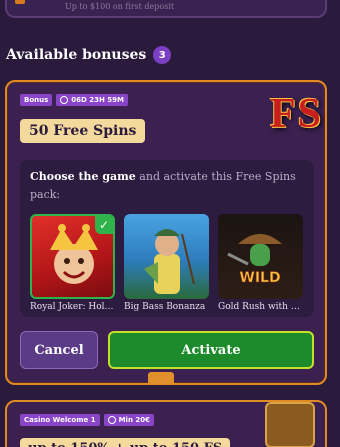 This screenshot has height=447, width=340. I want to click on bonus-count-badge: 3, so click(162, 55).